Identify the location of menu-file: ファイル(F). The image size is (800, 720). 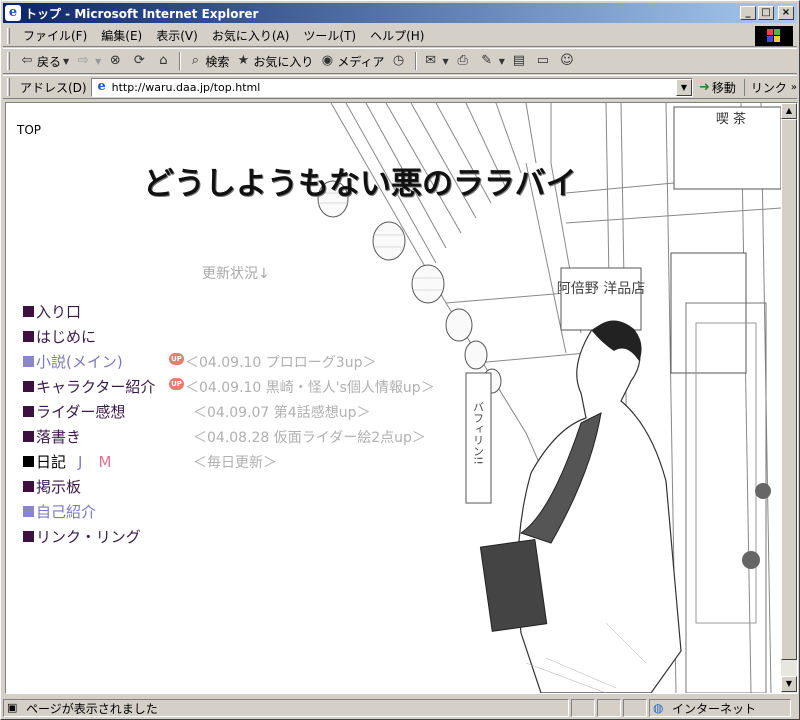
(55, 35).